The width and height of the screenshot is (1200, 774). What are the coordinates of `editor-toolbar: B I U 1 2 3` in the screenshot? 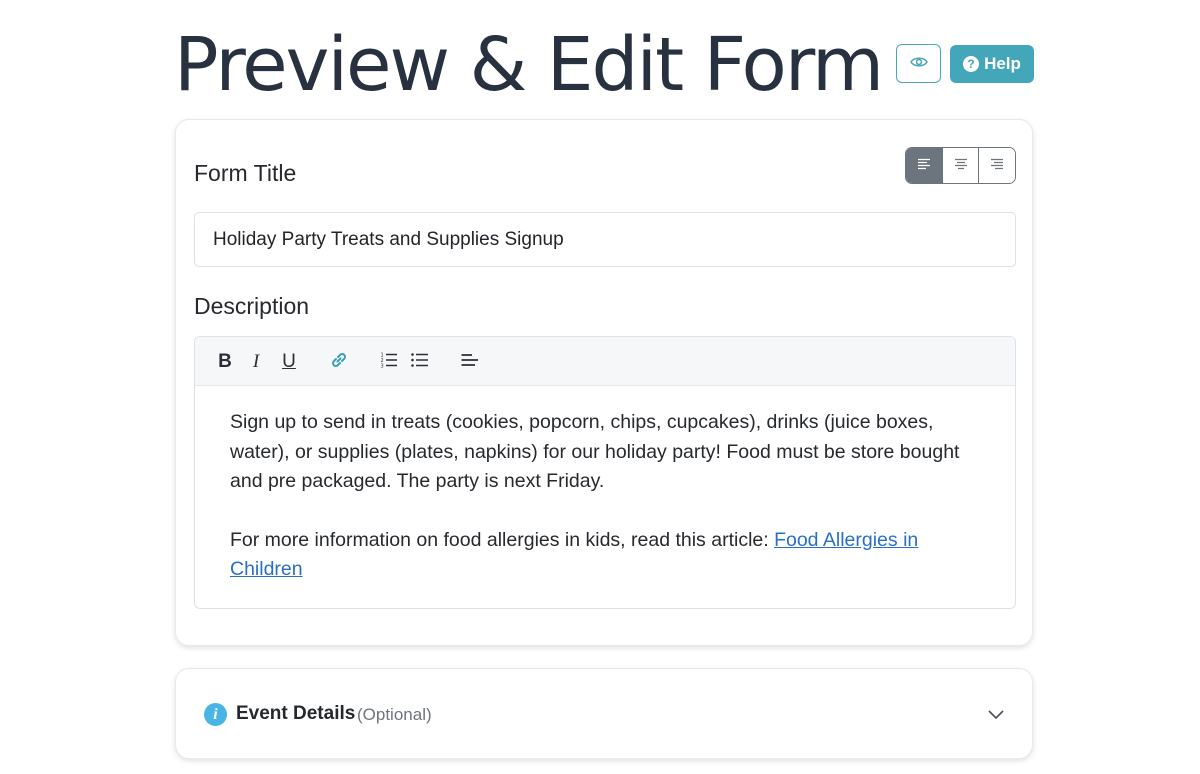 It's located at (605, 361).